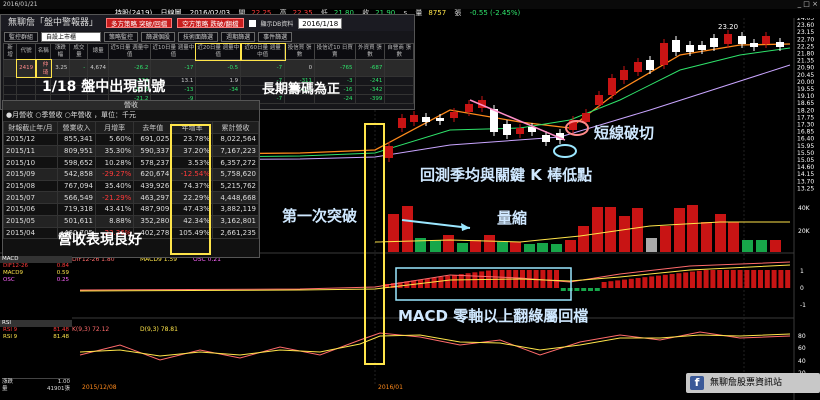  Describe the element at coordinates (370, 51) in the screenshot. I see `alert-col-header: 外資買 張數` at that location.